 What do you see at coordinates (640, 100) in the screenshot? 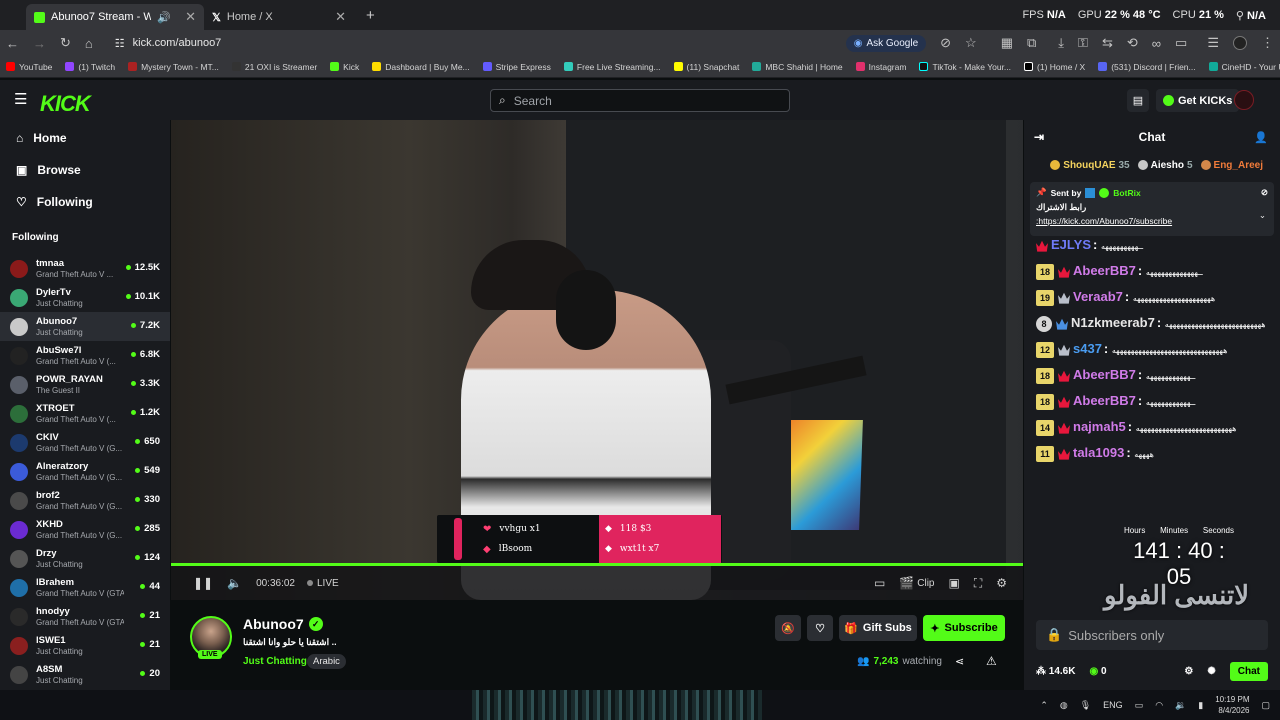
I see `search-input: ⌕ Search` at bounding box center [640, 100].